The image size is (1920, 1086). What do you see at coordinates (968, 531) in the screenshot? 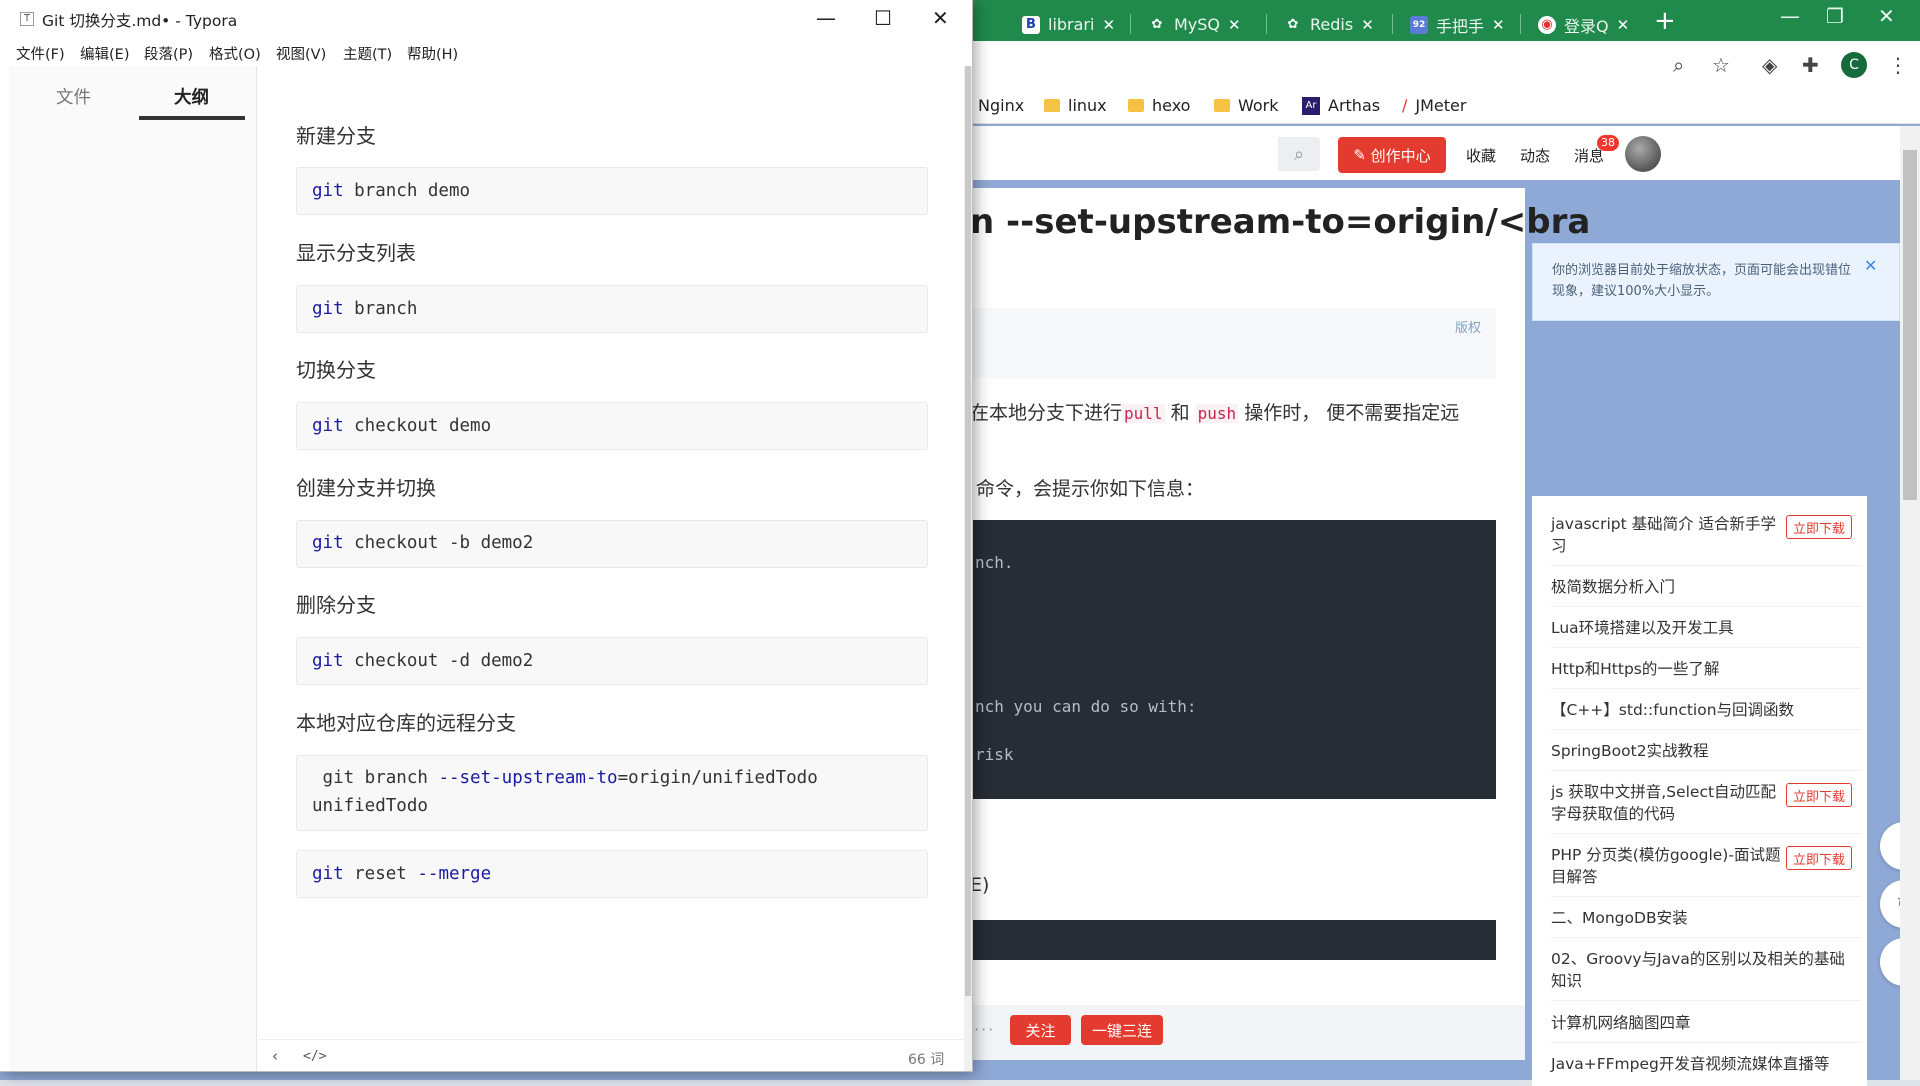
I see `editor-scrollbar-thumb` at bounding box center [968, 531].